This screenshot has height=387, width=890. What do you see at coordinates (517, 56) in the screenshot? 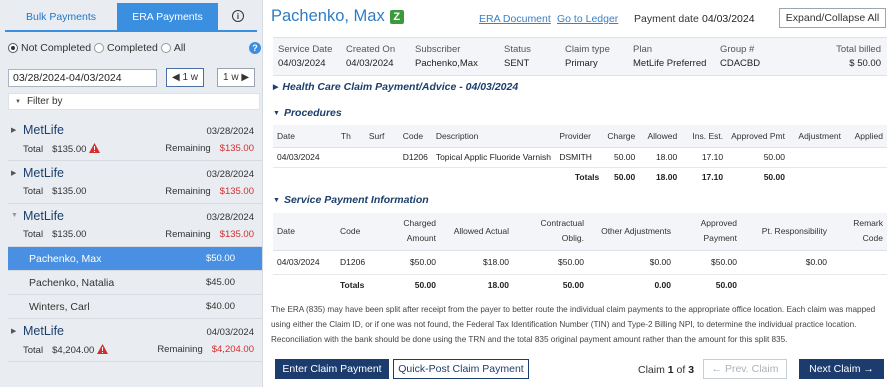
I see `status-field: Status SENT` at bounding box center [517, 56].